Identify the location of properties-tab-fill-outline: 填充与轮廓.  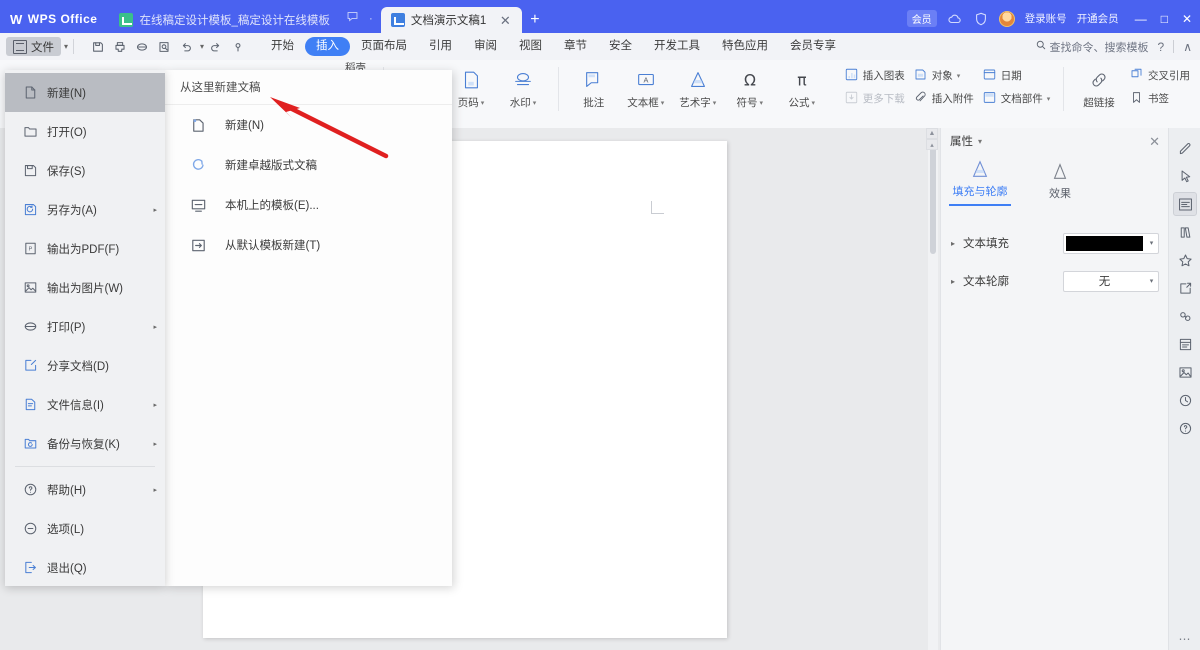
(980, 182).